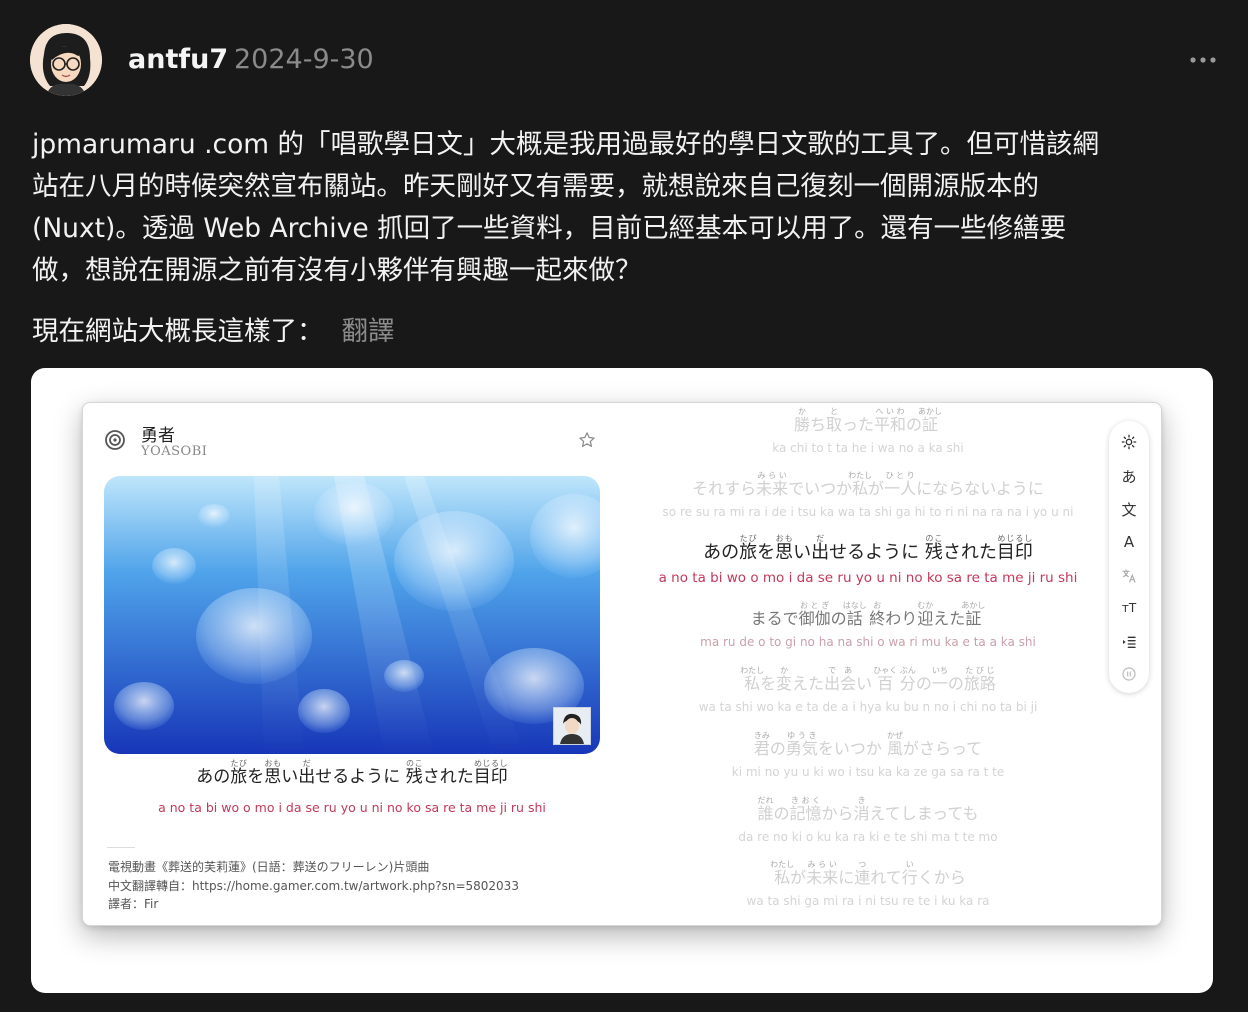 Image resolution: width=1248 pixels, height=1012 pixels. I want to click on pause-icon, so click(1129, 673).